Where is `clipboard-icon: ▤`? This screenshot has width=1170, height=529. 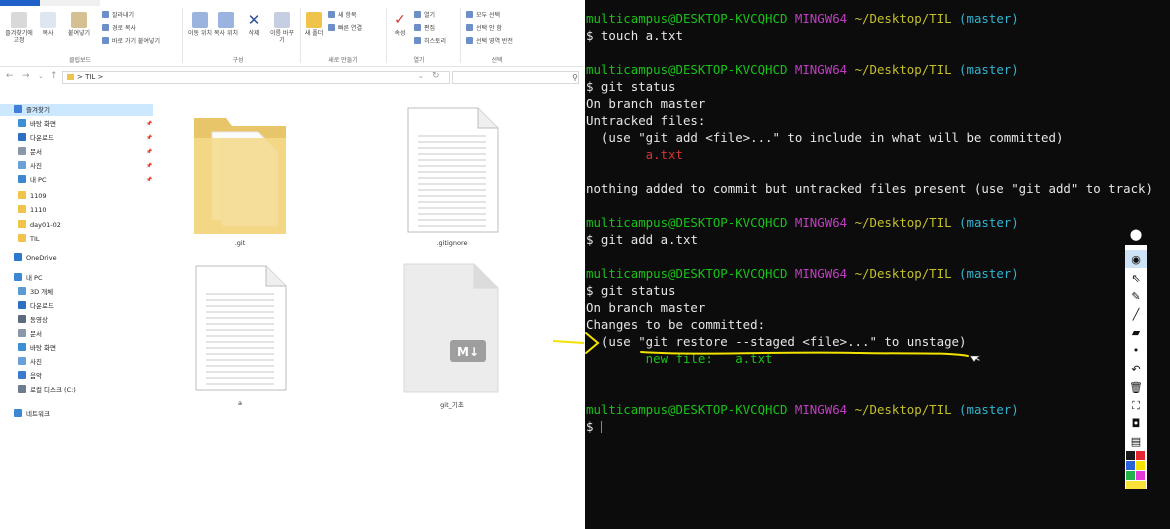 clipboard-icon: ▤ is located at coordinates (1136, 441).